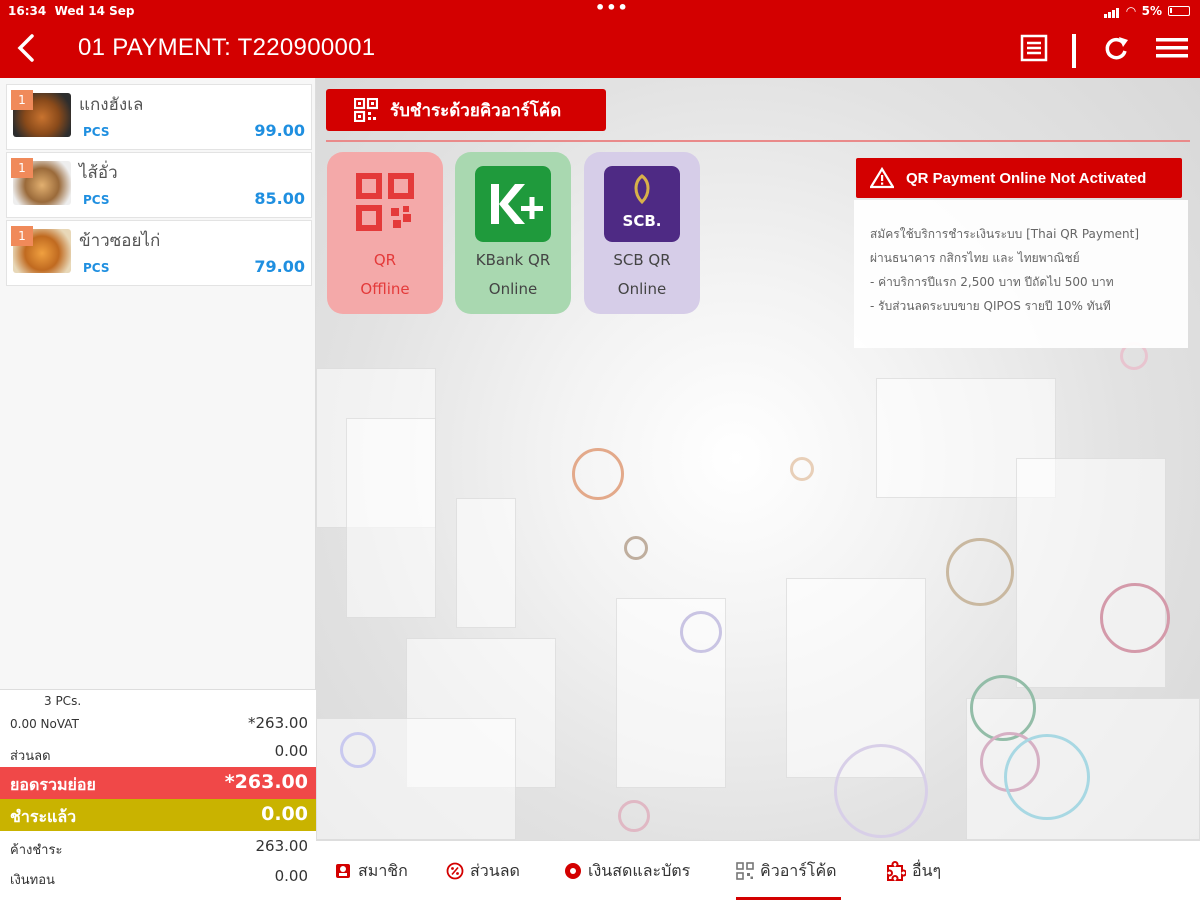  Describe the element at coordinates (111, 105) in the screenshot. I see `item-name: แกงฮังเล` at that location.